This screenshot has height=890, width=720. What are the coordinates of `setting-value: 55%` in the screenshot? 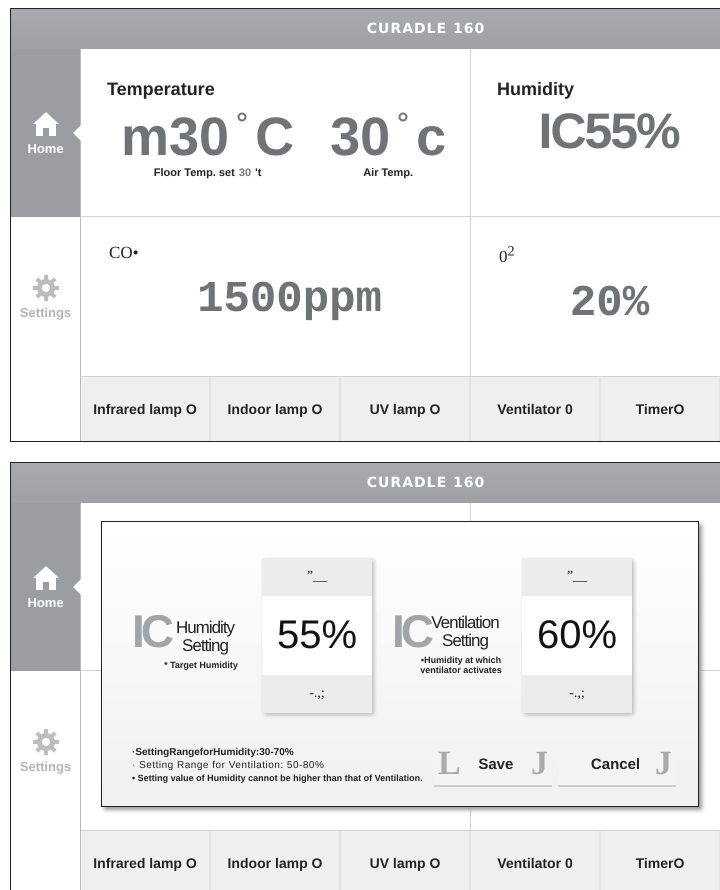 It's located at (317, 635).